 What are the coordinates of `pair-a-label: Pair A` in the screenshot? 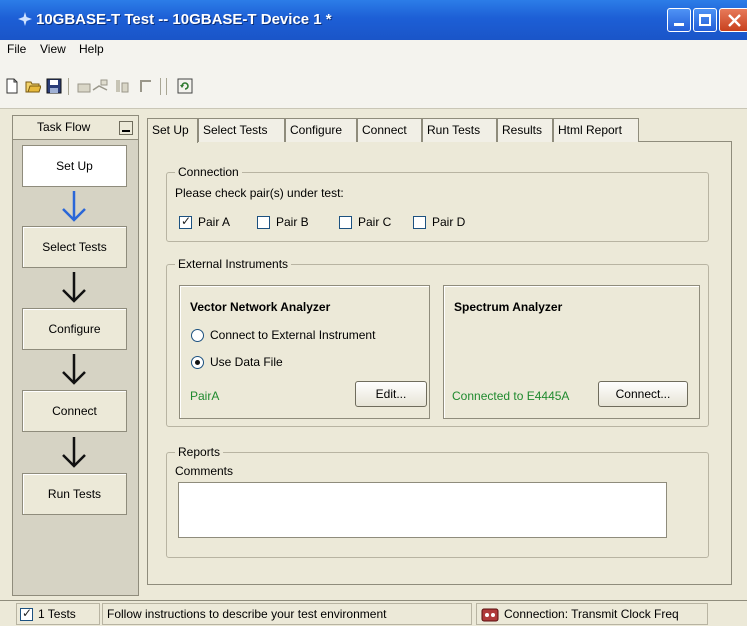 It's located at (214, 222).